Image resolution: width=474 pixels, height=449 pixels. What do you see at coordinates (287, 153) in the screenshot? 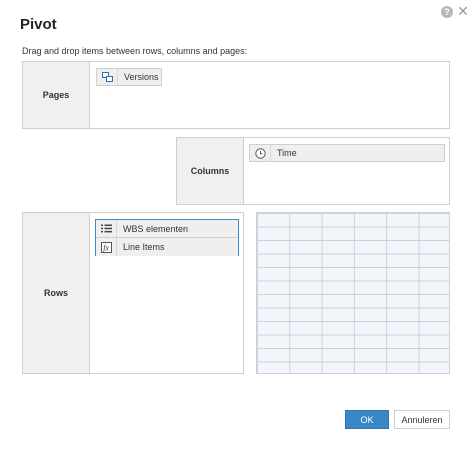
I see `pivot-item-label: Time` at bounding box center [287, 153].